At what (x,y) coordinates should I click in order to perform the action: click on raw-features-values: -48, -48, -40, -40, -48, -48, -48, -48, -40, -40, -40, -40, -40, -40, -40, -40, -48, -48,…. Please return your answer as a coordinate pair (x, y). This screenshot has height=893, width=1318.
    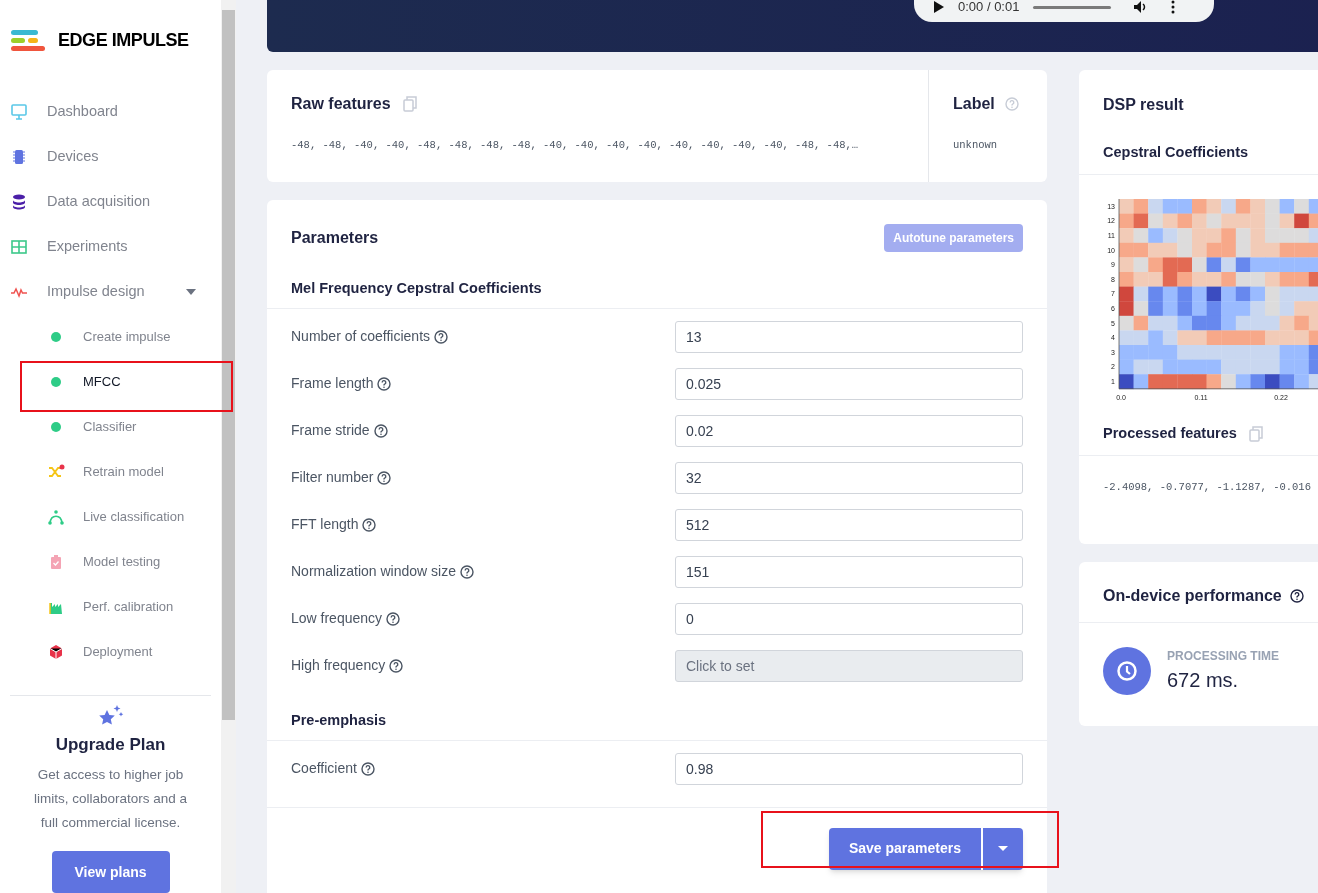
    Looking at the image, I should click on (575, 145).